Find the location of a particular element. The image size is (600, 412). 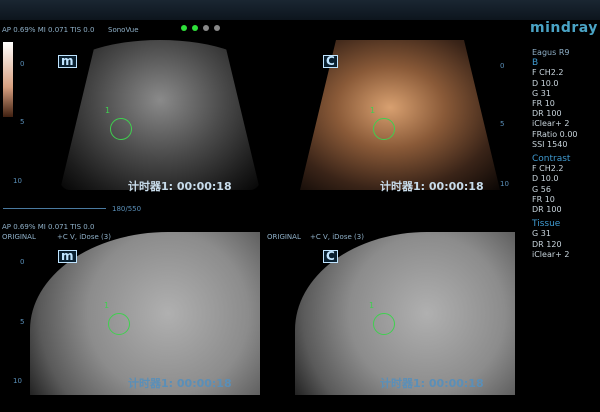

bmode-image is located at coordinates (160, 115).